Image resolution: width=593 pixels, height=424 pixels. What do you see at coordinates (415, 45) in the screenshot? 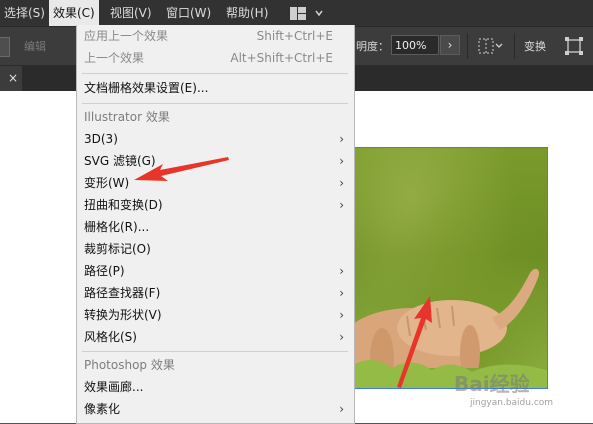
I see `opacity-input: 100%` at bounding box center [415, 45].